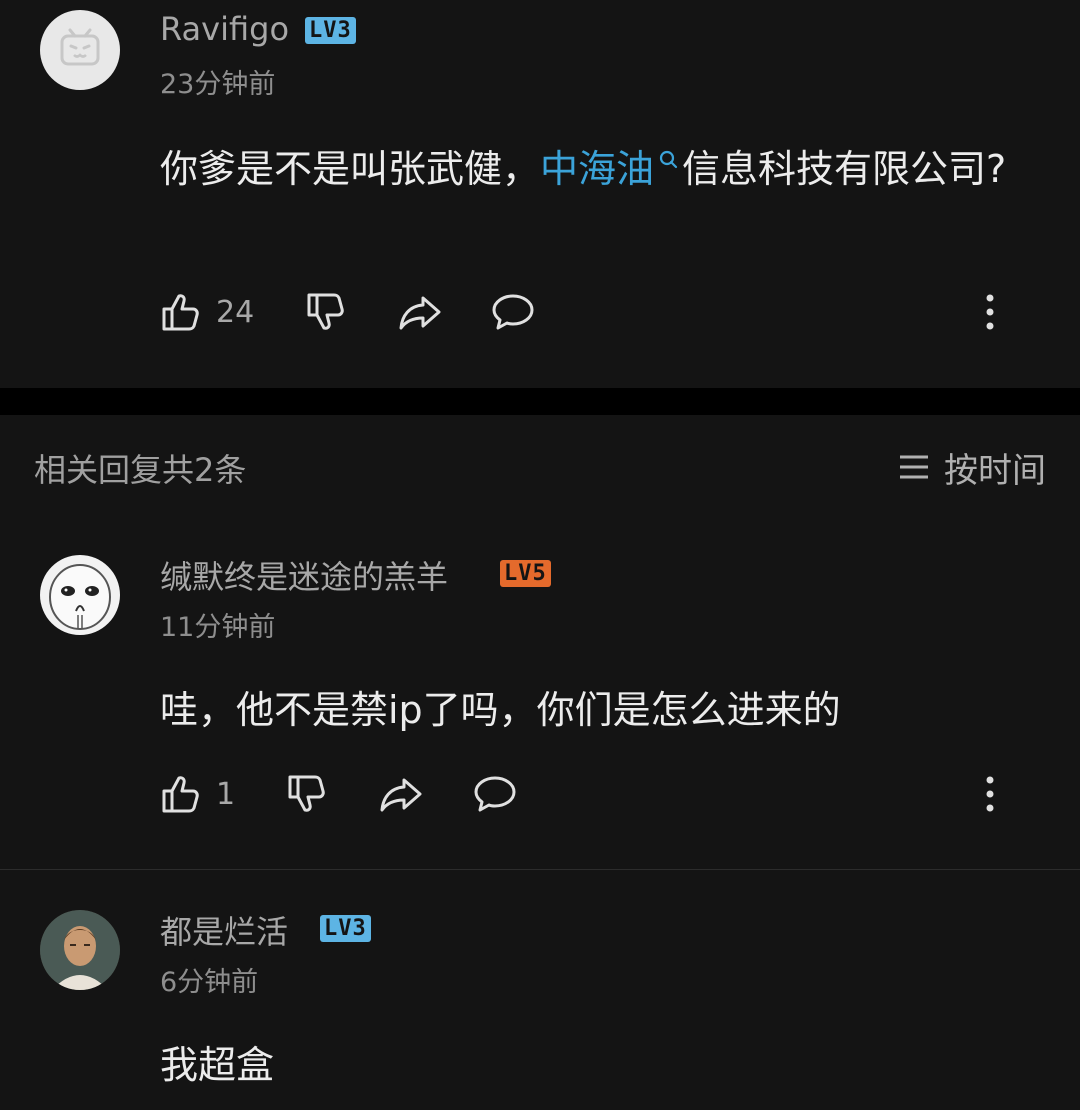 The image size is (1080, 1110). Describe the element at coordinates (914, 467) in the screenshot. I see `menu-lines-icon` at that location.